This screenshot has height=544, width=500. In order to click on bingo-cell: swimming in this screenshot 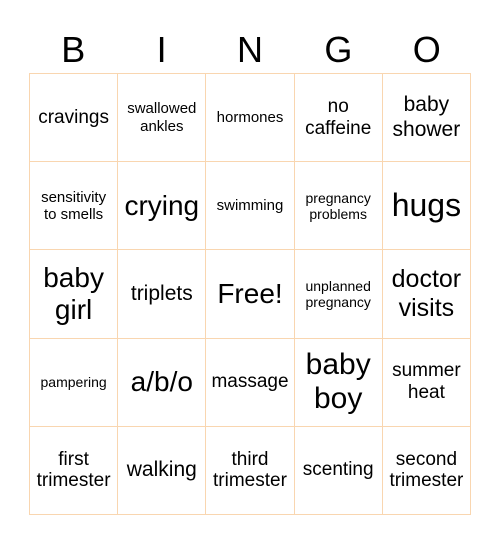, I will do `click(250, 206)`.